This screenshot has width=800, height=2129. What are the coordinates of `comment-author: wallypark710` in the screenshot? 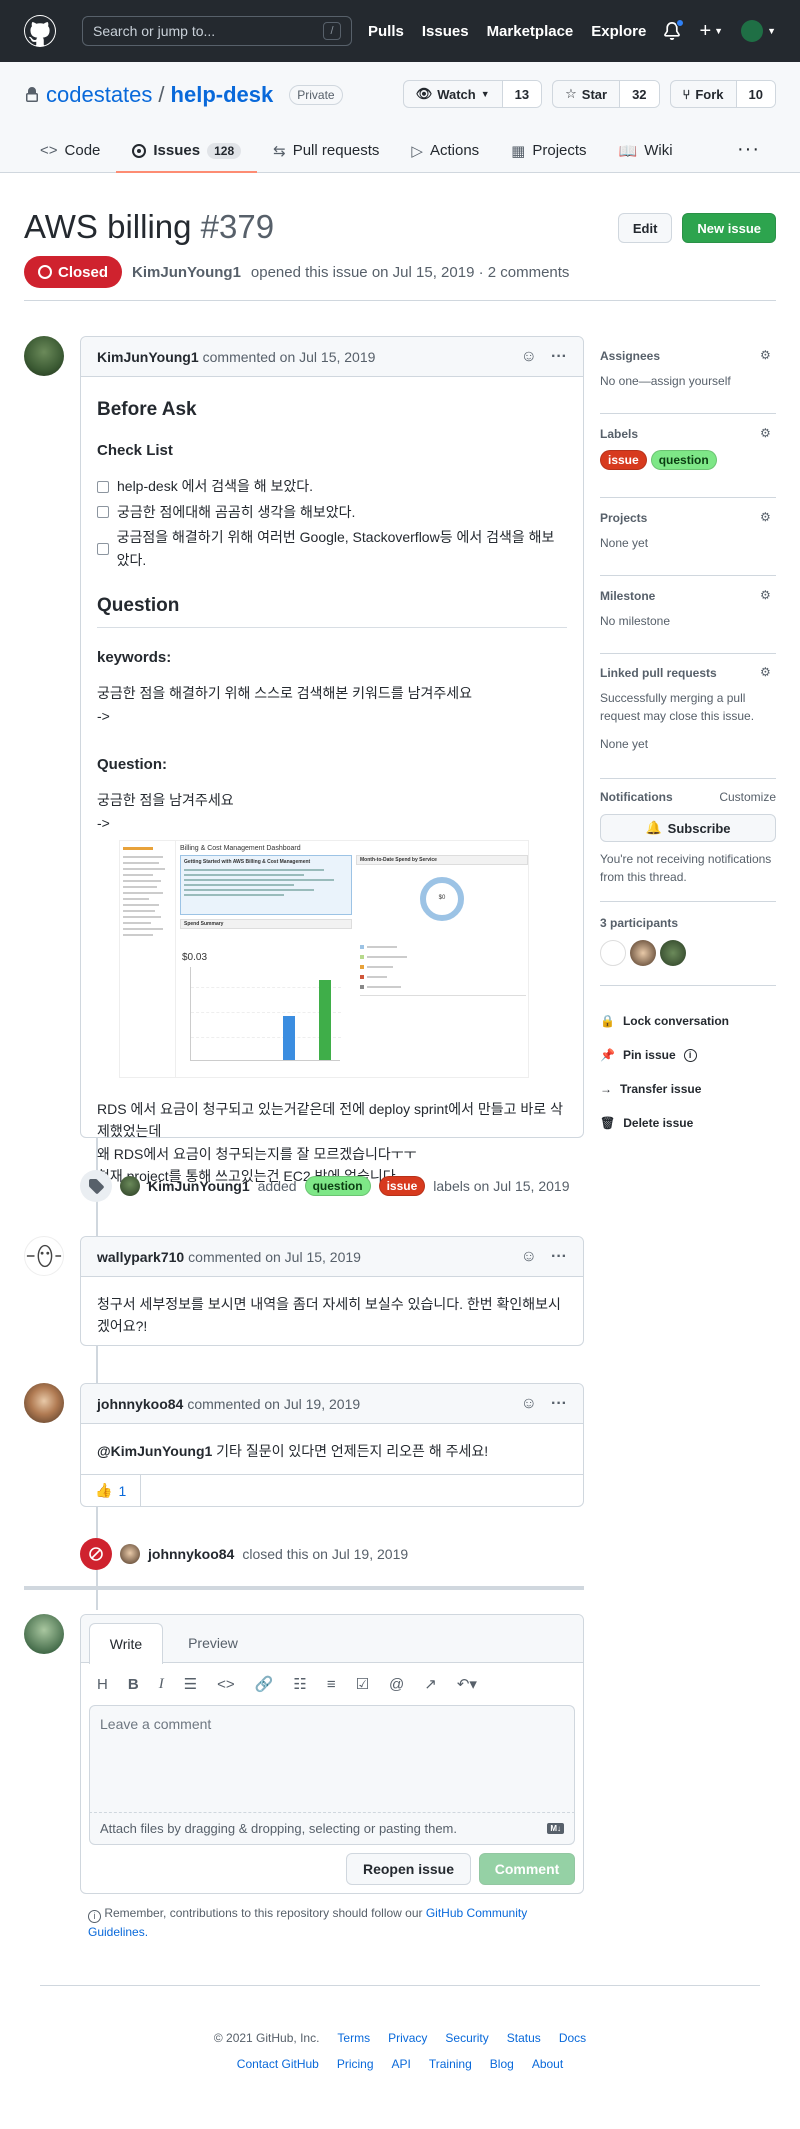 It's located at (140, 1257).